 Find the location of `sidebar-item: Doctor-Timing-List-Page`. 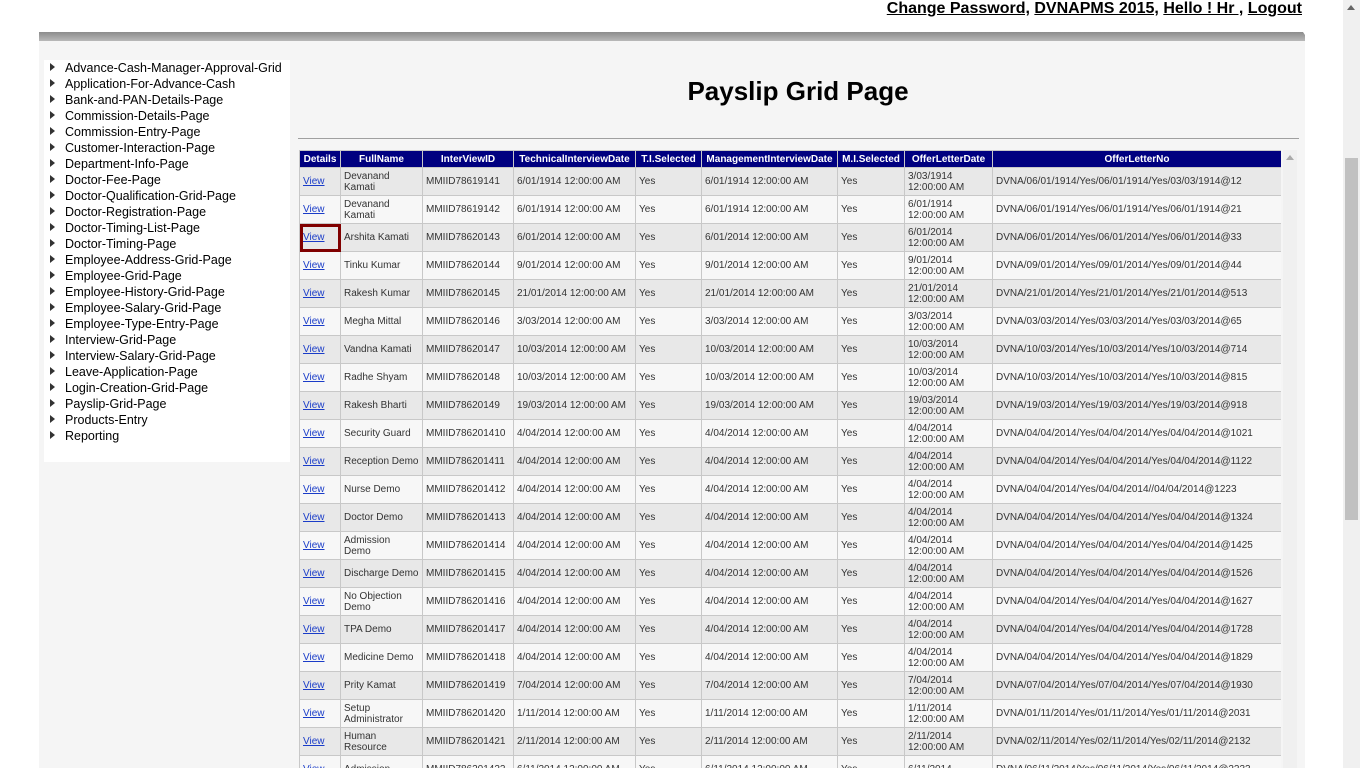

sidebar-item: Doctor-Timing-List-Page is located at coordinates (163, 228).